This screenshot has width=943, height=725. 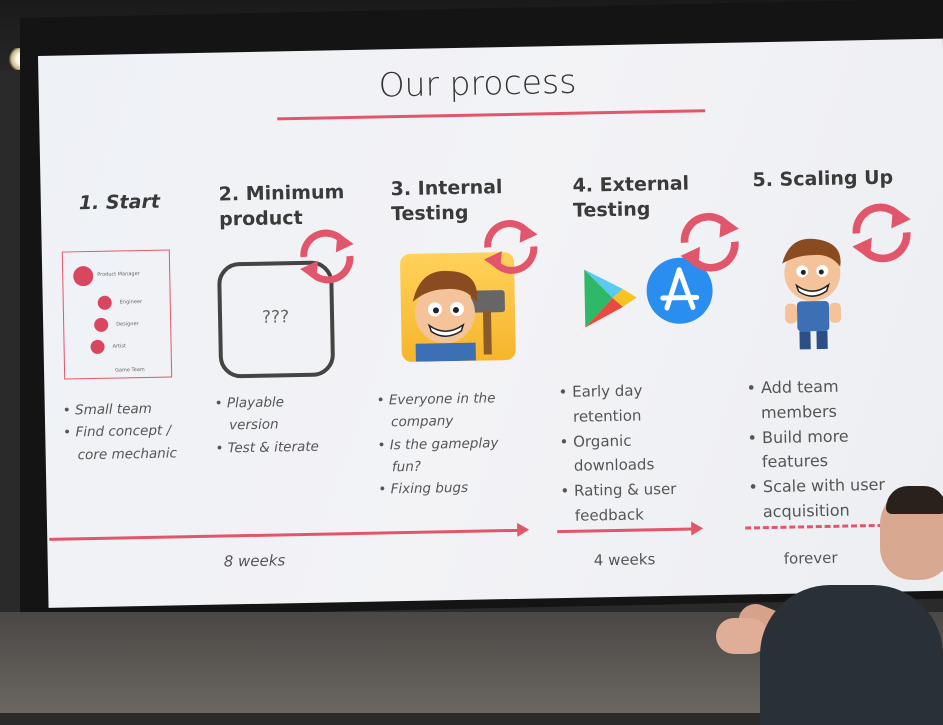 I want to click on team-dot-large, so click(x=83, y=276).